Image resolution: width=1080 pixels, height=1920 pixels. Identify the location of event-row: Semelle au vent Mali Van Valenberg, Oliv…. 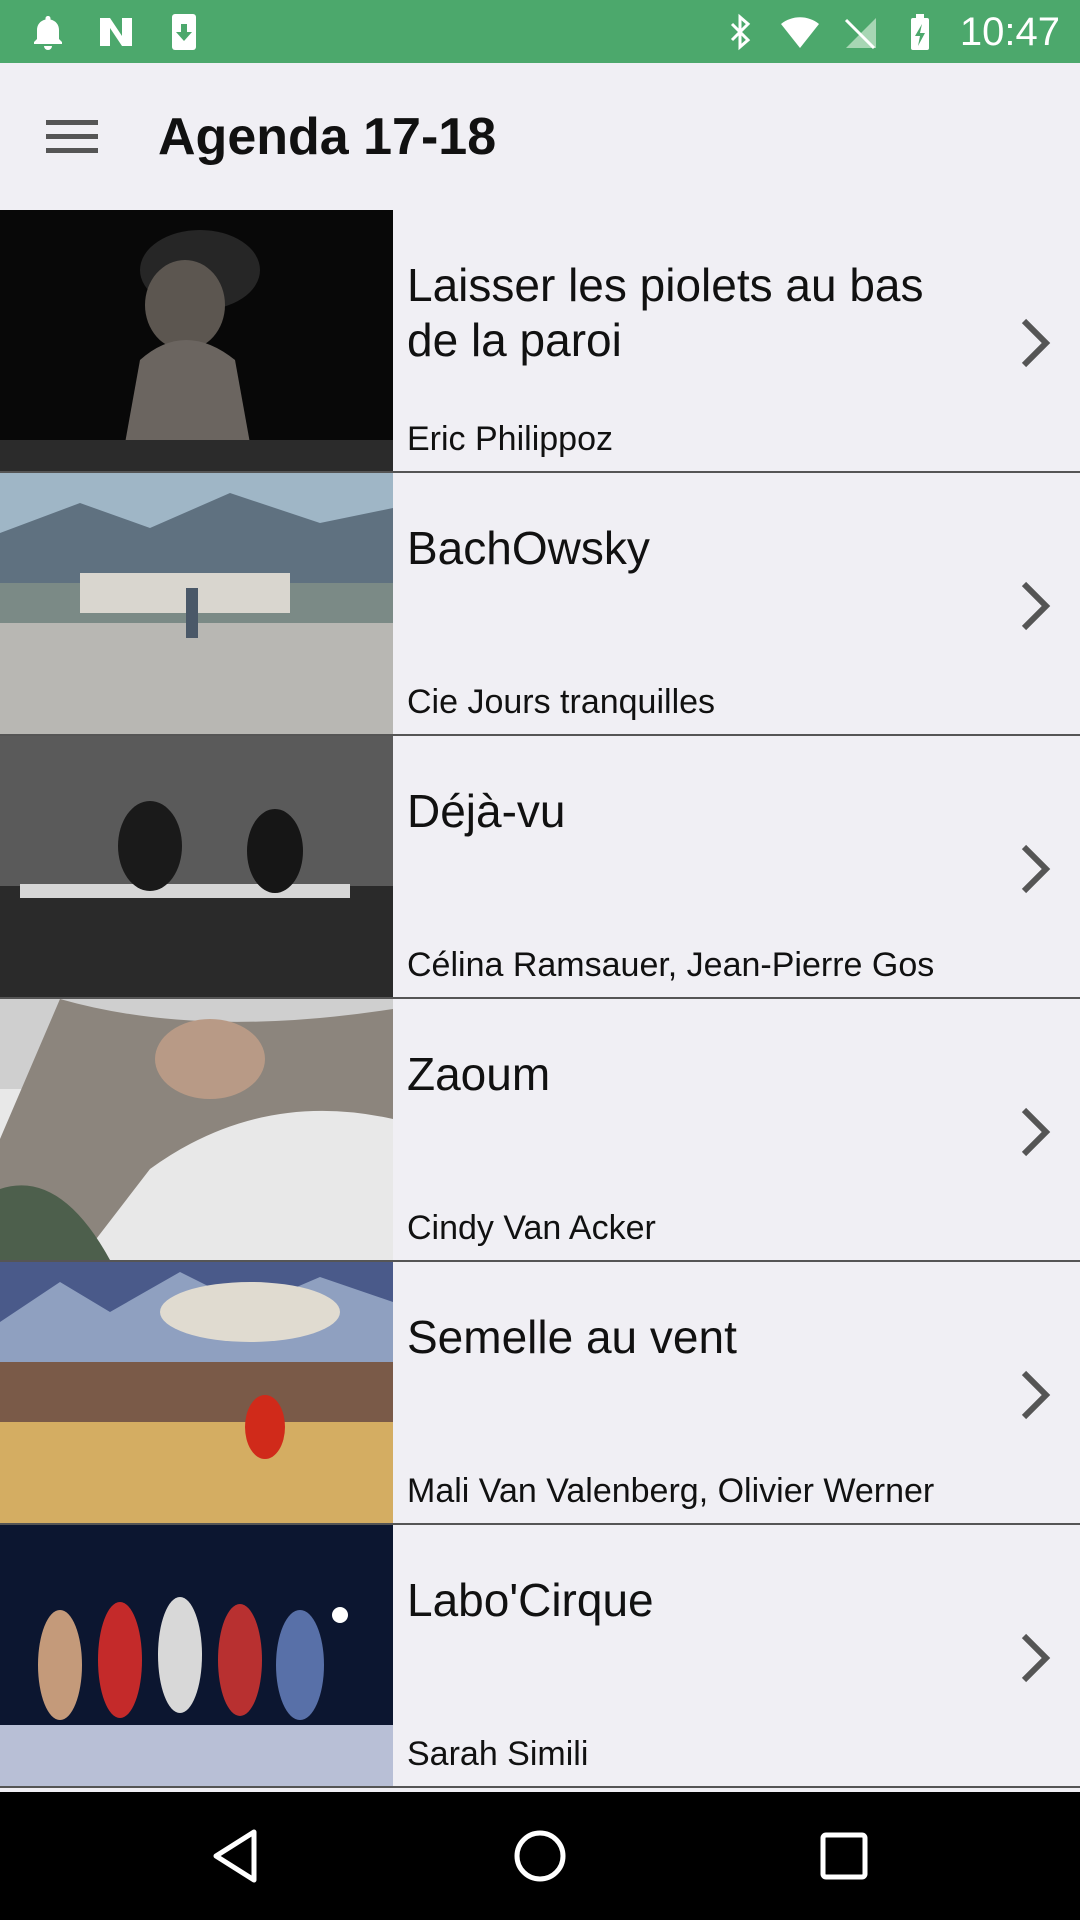
(540, 1393).